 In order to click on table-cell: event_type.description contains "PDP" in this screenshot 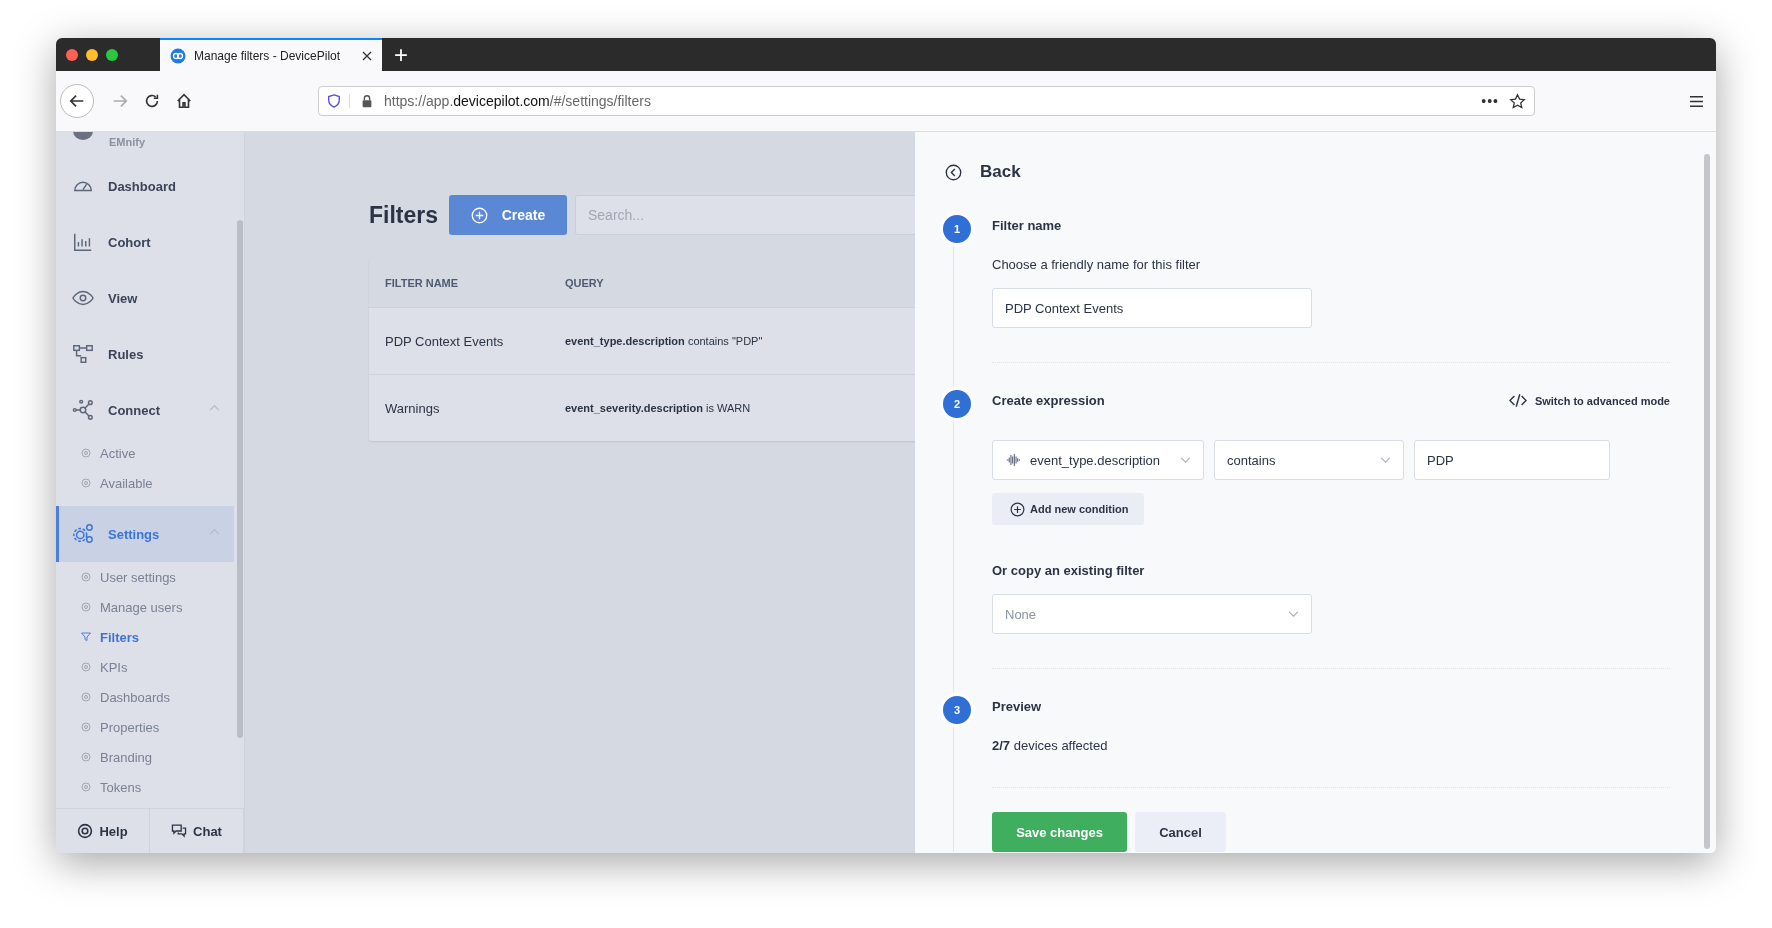, I will do `click(664, 341)`.